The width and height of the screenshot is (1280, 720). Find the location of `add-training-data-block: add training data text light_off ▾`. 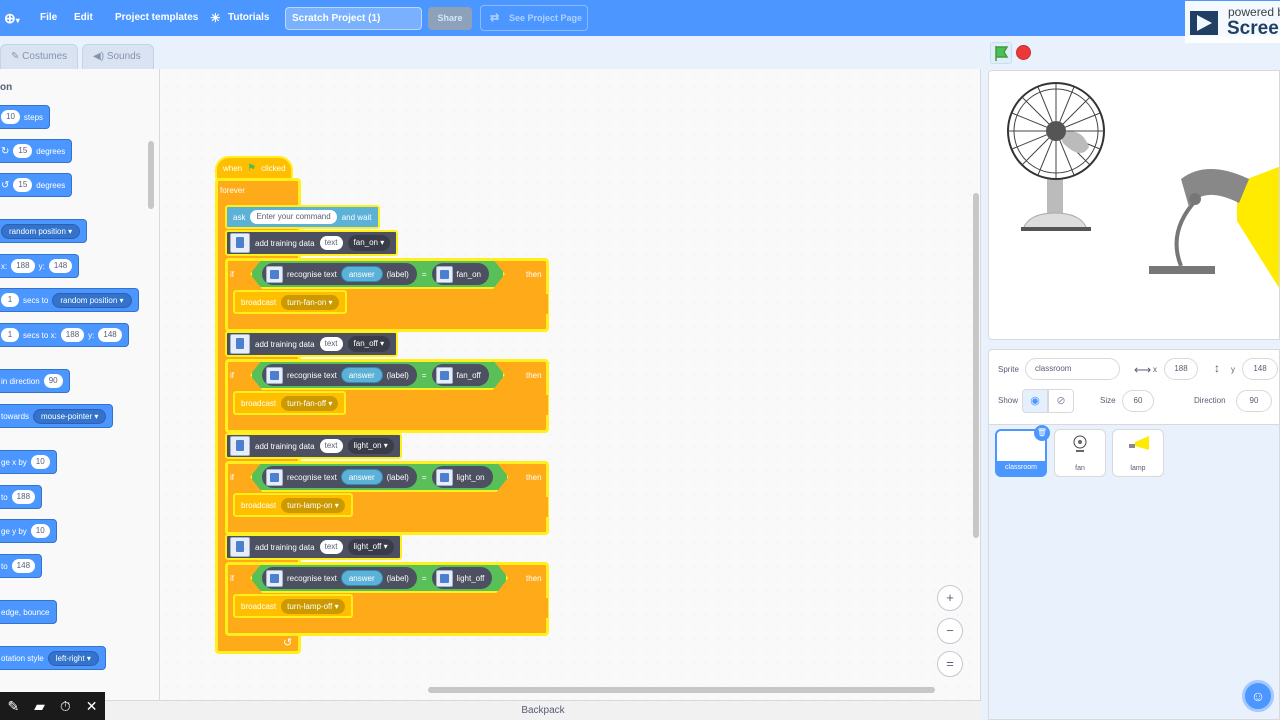

add-training-data-block: add training data text light_off ▾ is located at coordinates (313, 547).